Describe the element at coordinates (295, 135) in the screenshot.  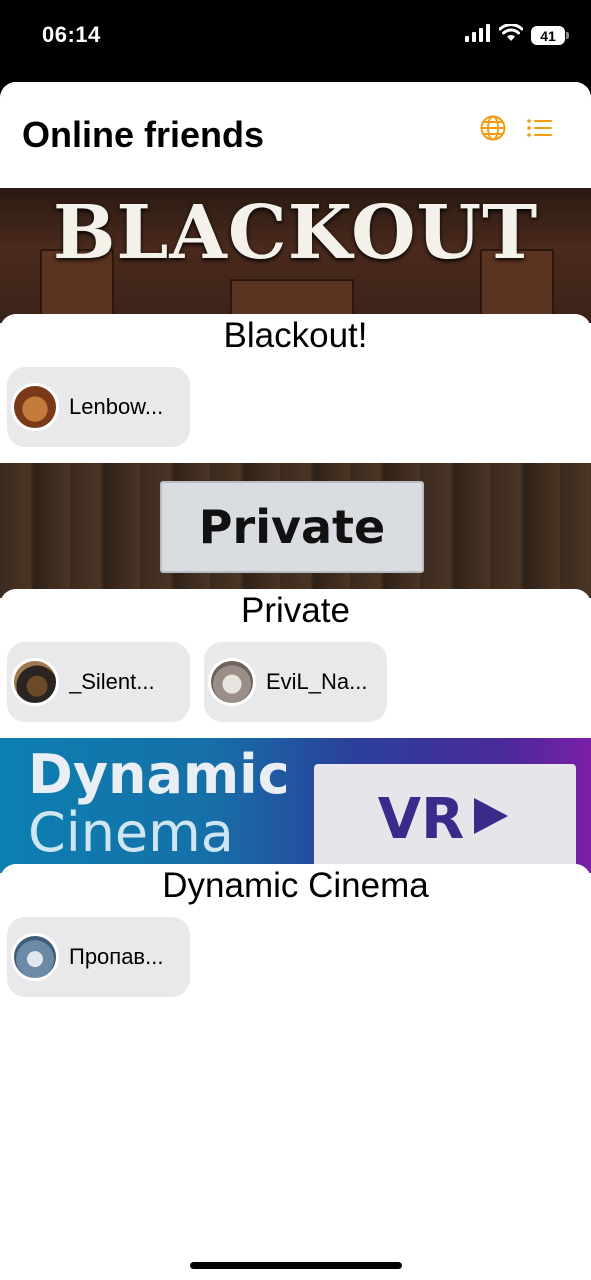
I see `header: Online friends` at that location.